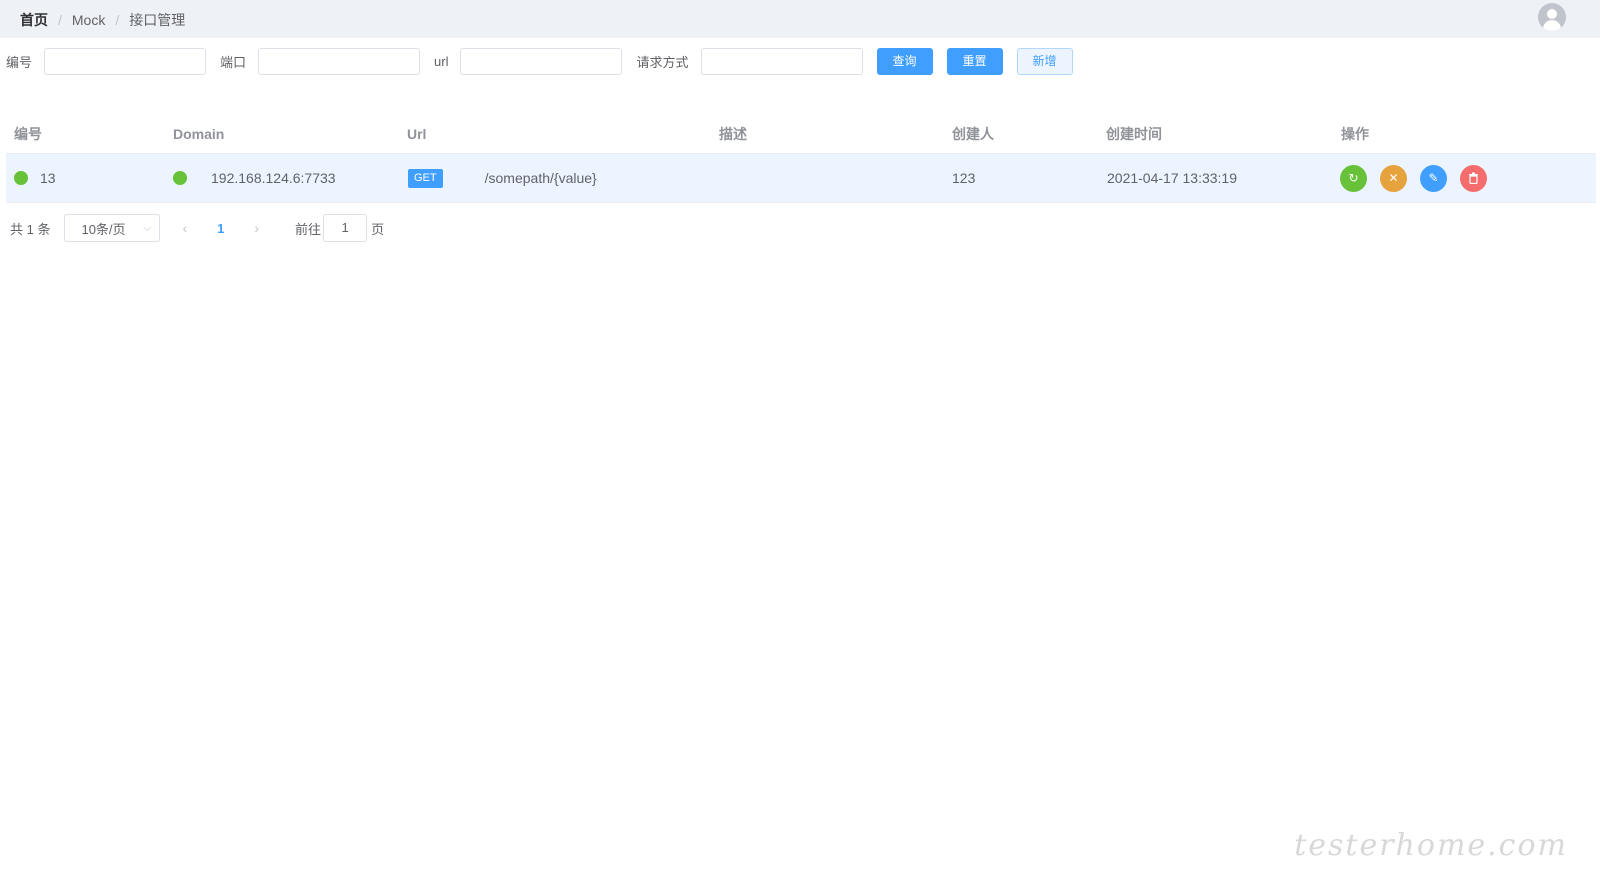  I want to click on page-number: 1, so click(220, 228).